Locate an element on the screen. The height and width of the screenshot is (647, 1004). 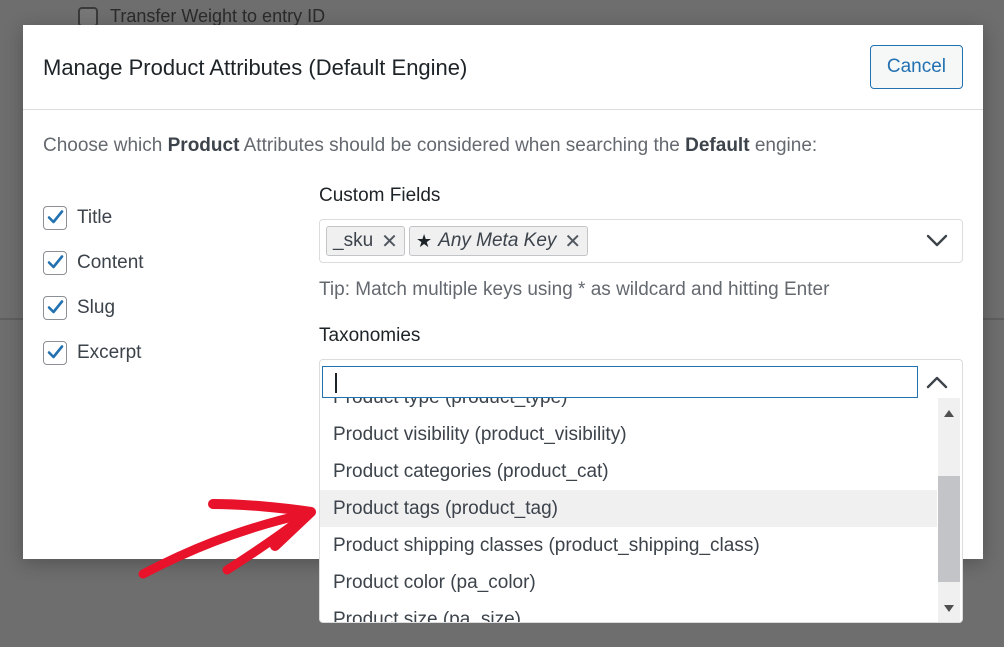
background-checkbox-row: Transfer Weight to entry ID is located at coordinates (201, 16).